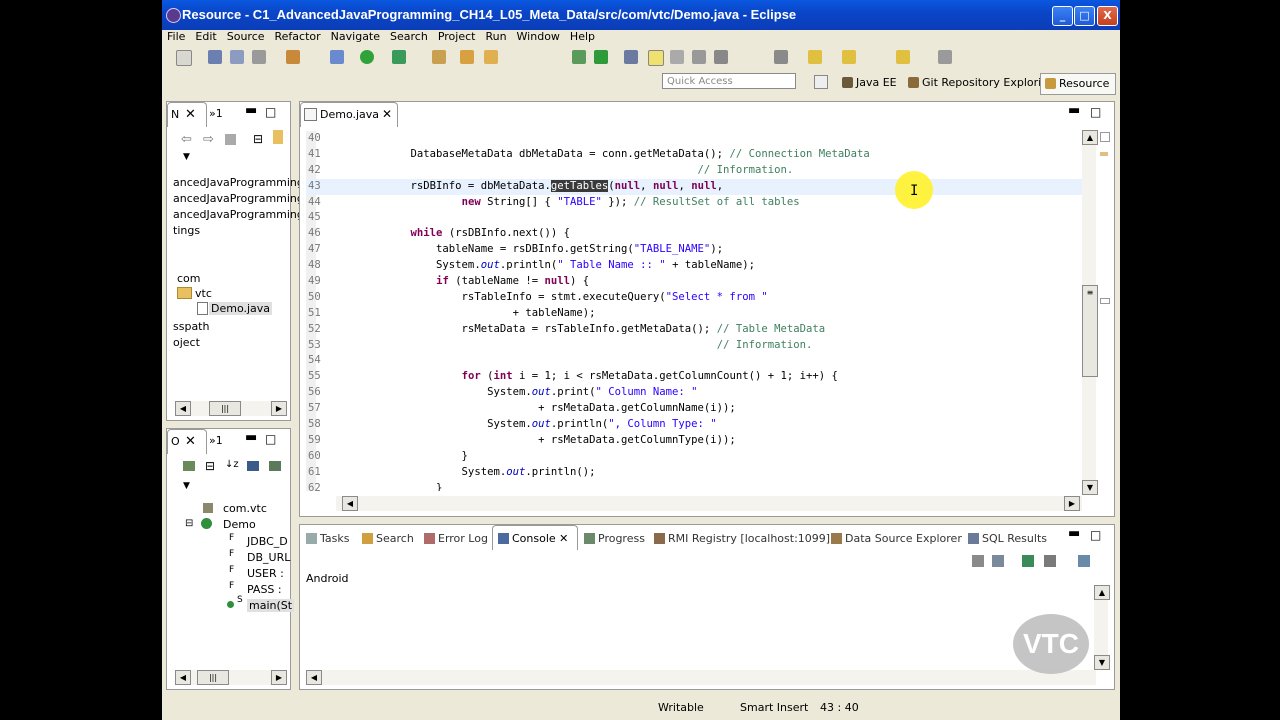 This screenshot has width=1280, height=720. I want to click on new-package-icon, so click(467, 57).